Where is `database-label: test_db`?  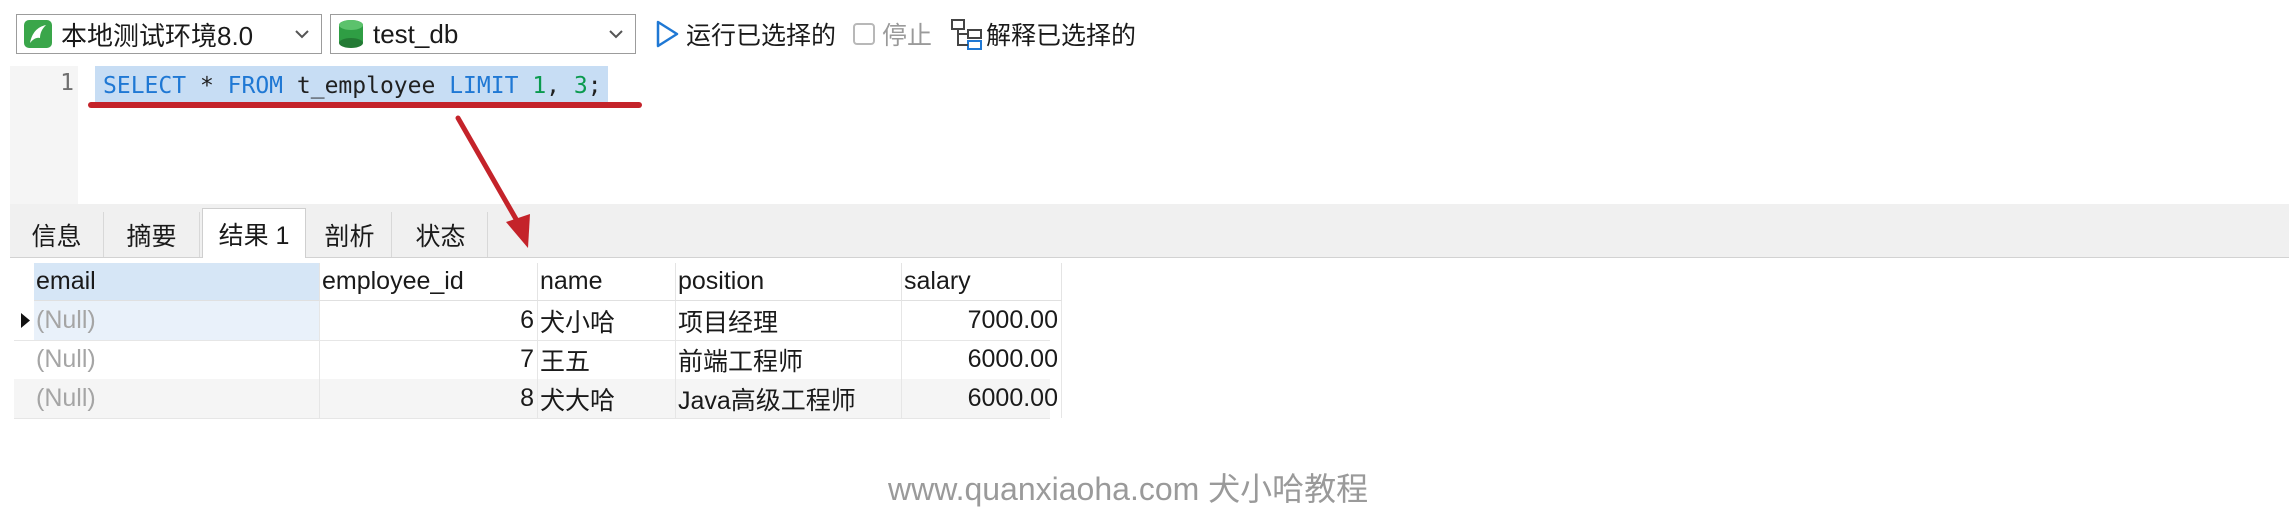 database-label: test_db is located at coordinates (416, 33).